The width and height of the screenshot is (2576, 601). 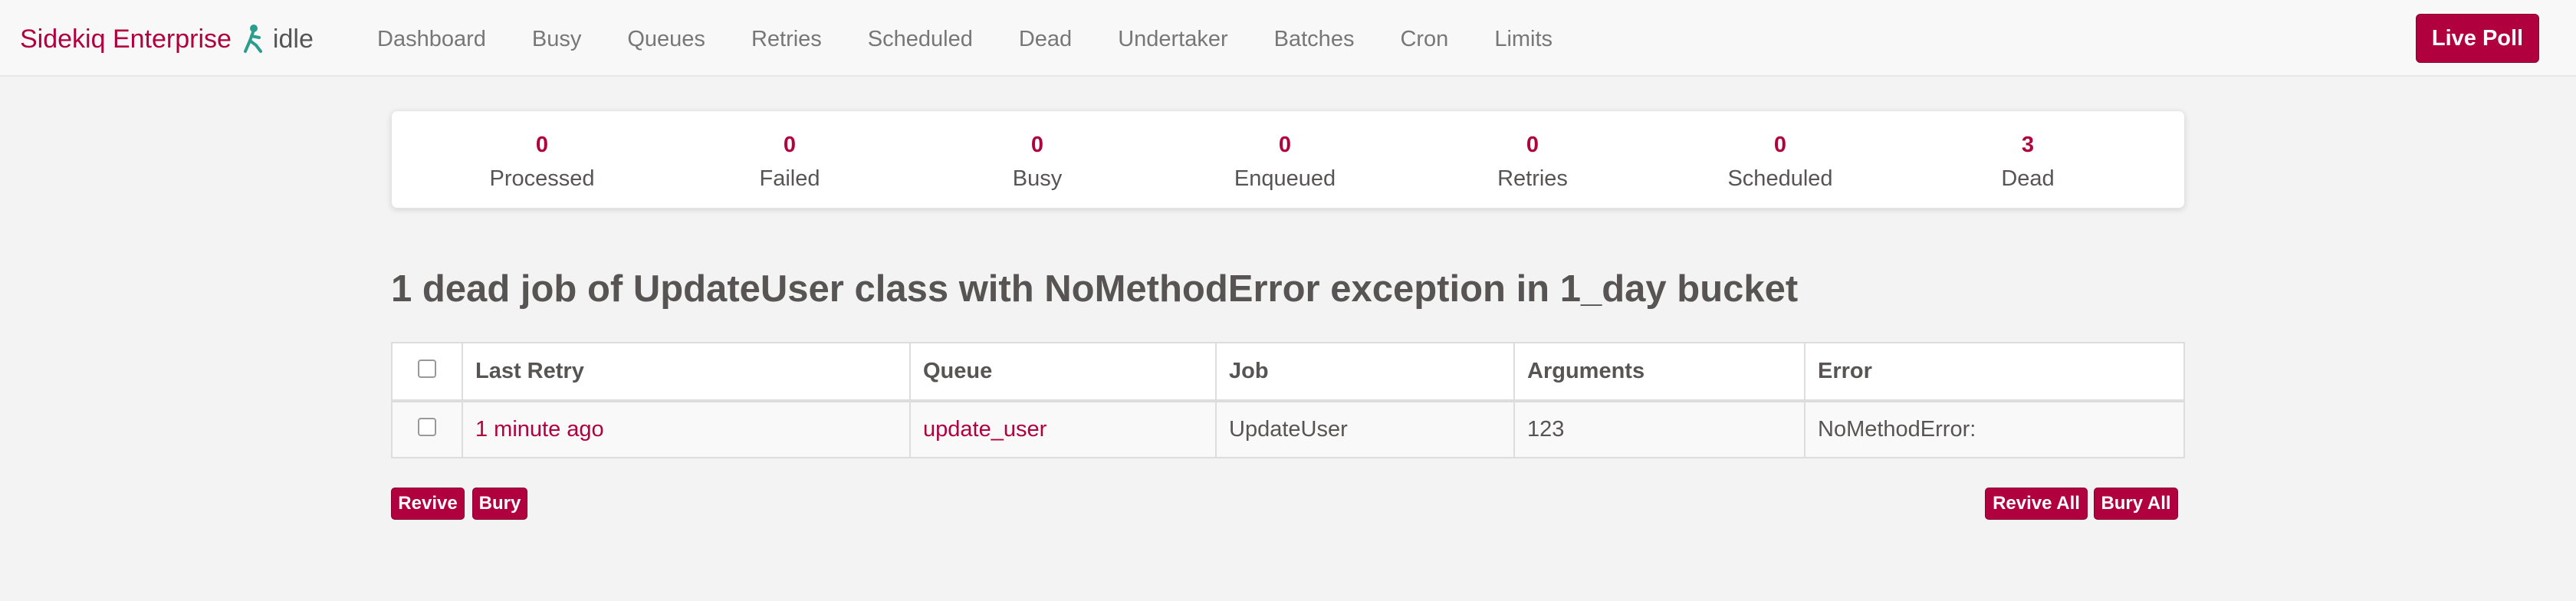 I want to click on revive-button: Revive, so click(x=428, y=504).